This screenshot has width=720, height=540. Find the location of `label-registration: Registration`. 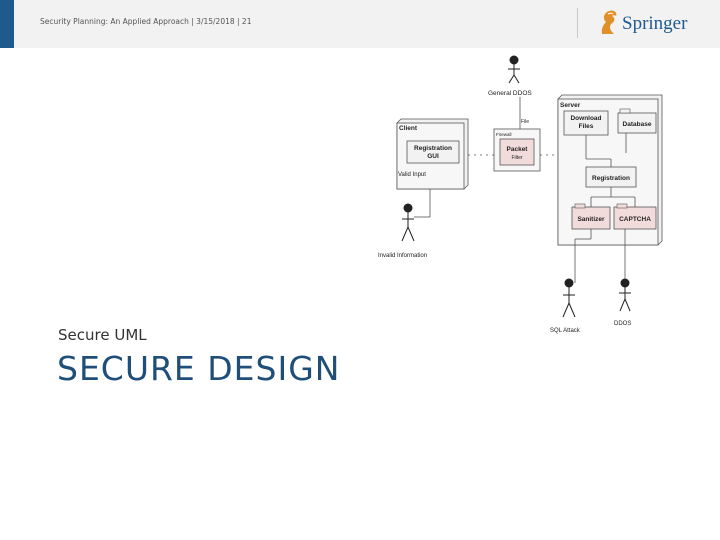

label-registration: Registration is located at coordinates (611, 178).